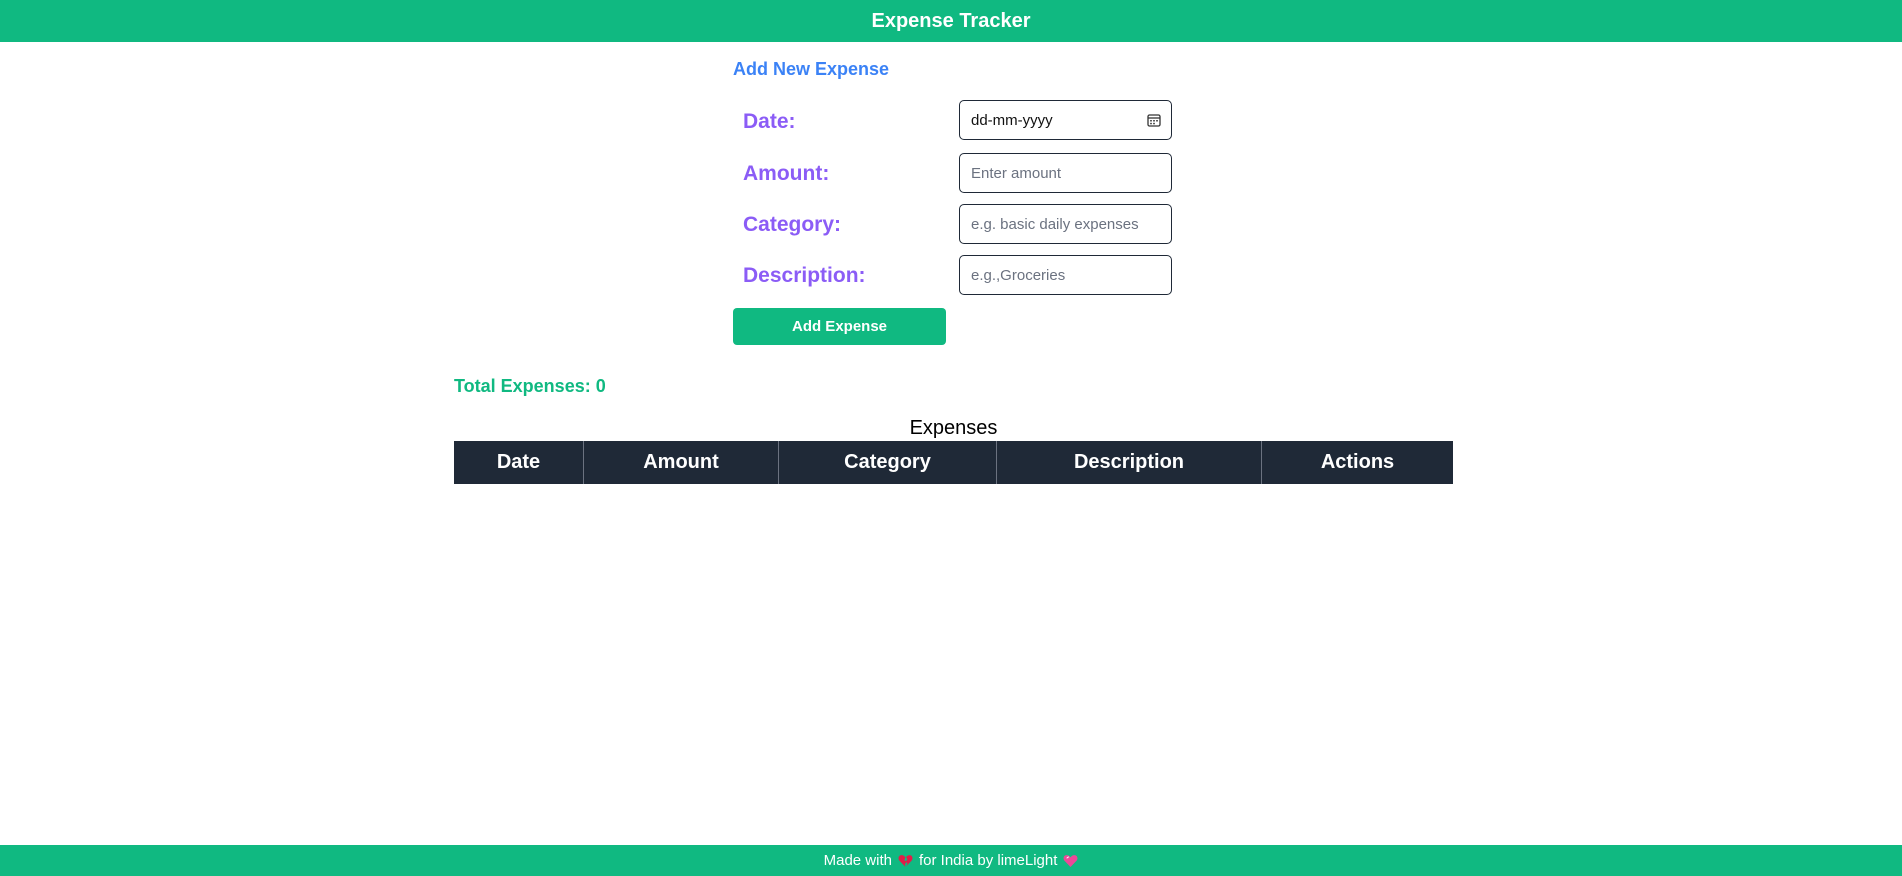  I want to click on column-header-amount: Amount, so click(681, 462).